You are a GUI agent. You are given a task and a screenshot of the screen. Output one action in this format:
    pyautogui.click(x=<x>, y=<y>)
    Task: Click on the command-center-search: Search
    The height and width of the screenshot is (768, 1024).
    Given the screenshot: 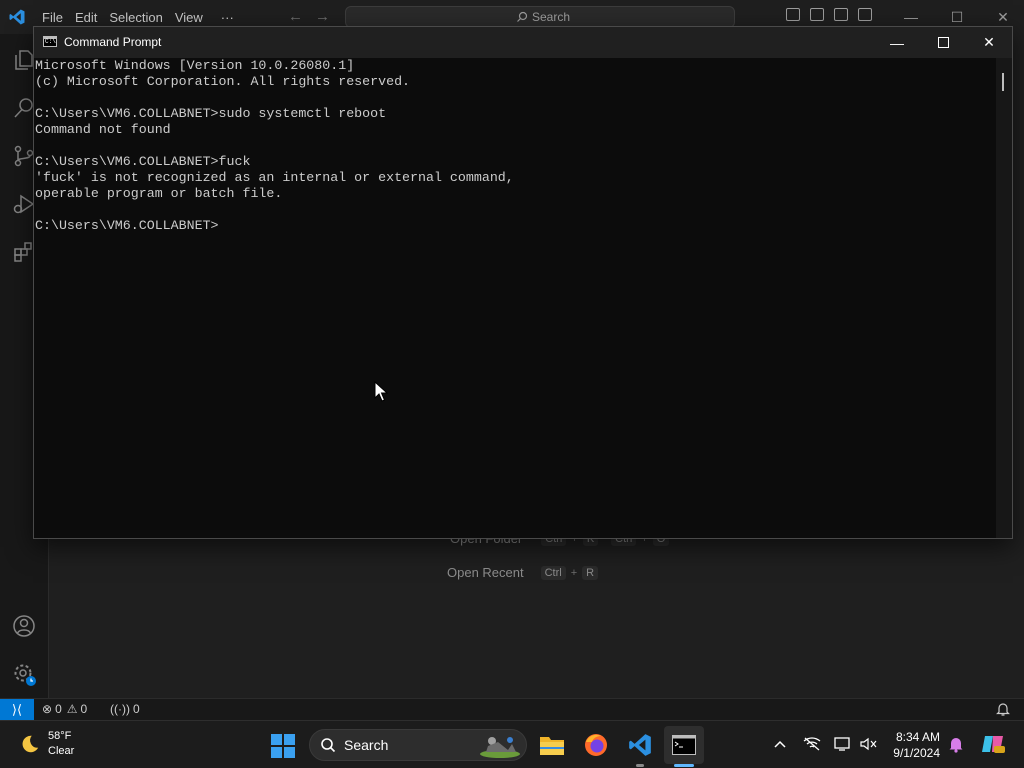 What is the action you would take?
    pyautogui.click(x=540, y=17)
    